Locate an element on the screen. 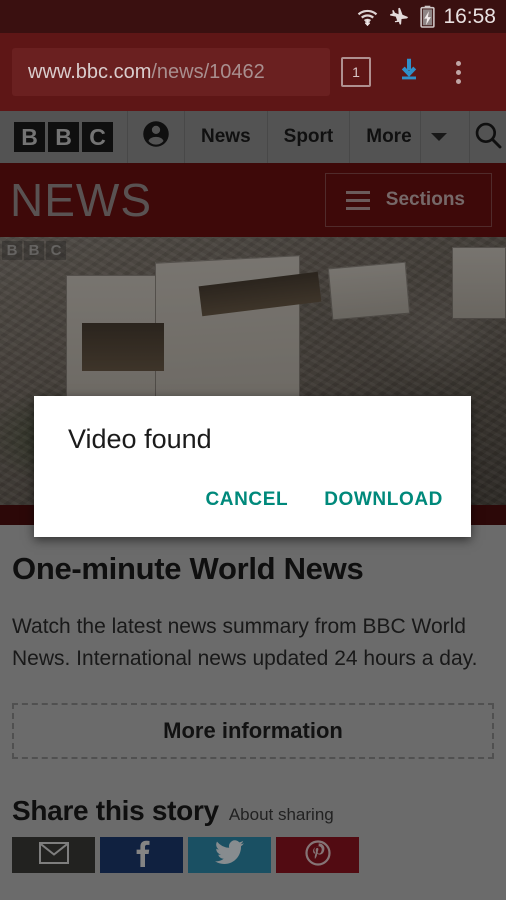  hero-balcony is located at coordinates (123, 347).